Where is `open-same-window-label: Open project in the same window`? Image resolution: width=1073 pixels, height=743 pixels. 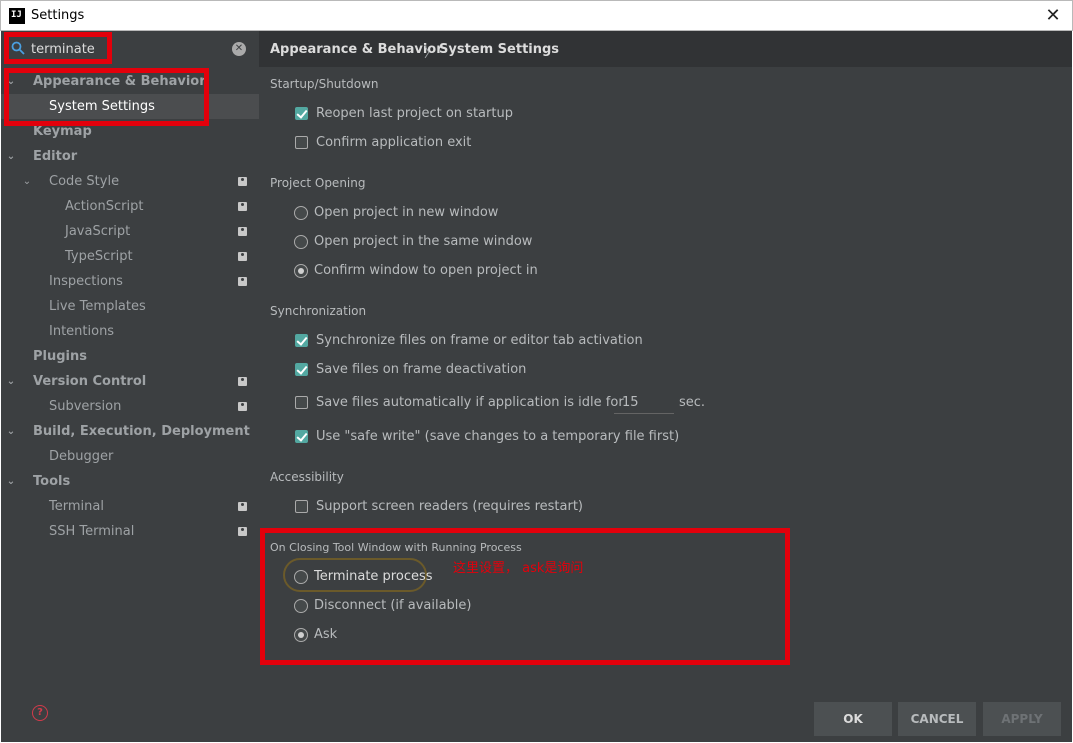
open-same-window-label: Open project in the same window is located at coordinates (423, 241).